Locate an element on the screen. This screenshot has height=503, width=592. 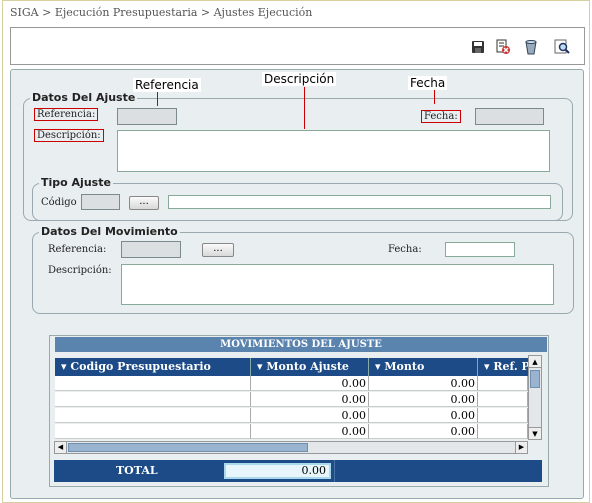
total-bar: TOTAL 0.00 is located at coordinates (298, 471).